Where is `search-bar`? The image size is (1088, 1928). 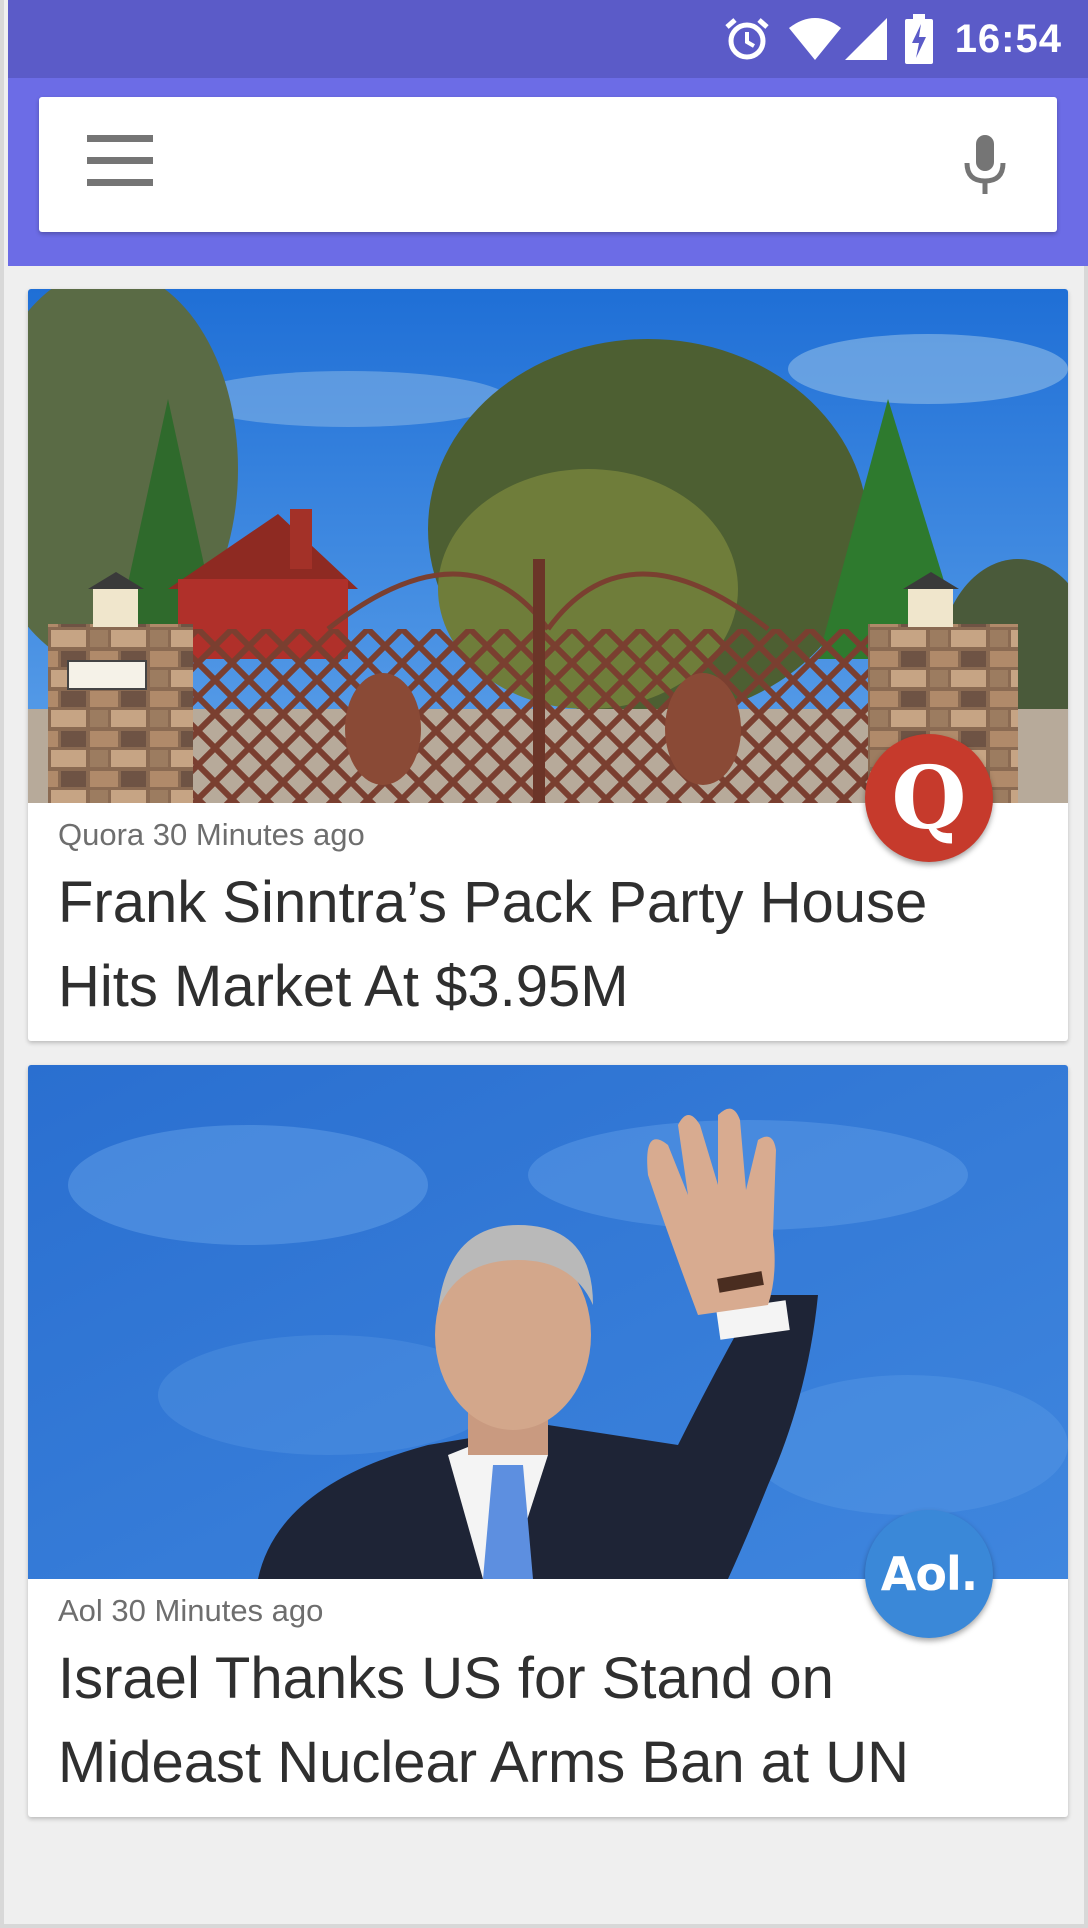 search-bar is located at coordinates (548, 164).